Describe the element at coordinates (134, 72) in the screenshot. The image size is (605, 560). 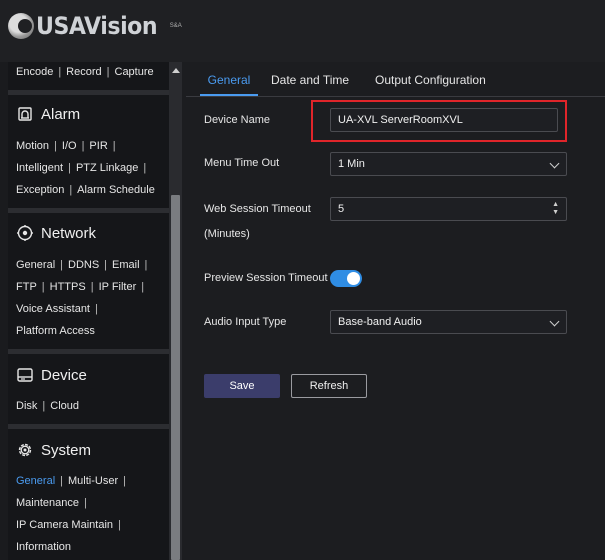
I see `sidebar-item-capture: Capture` at that location.